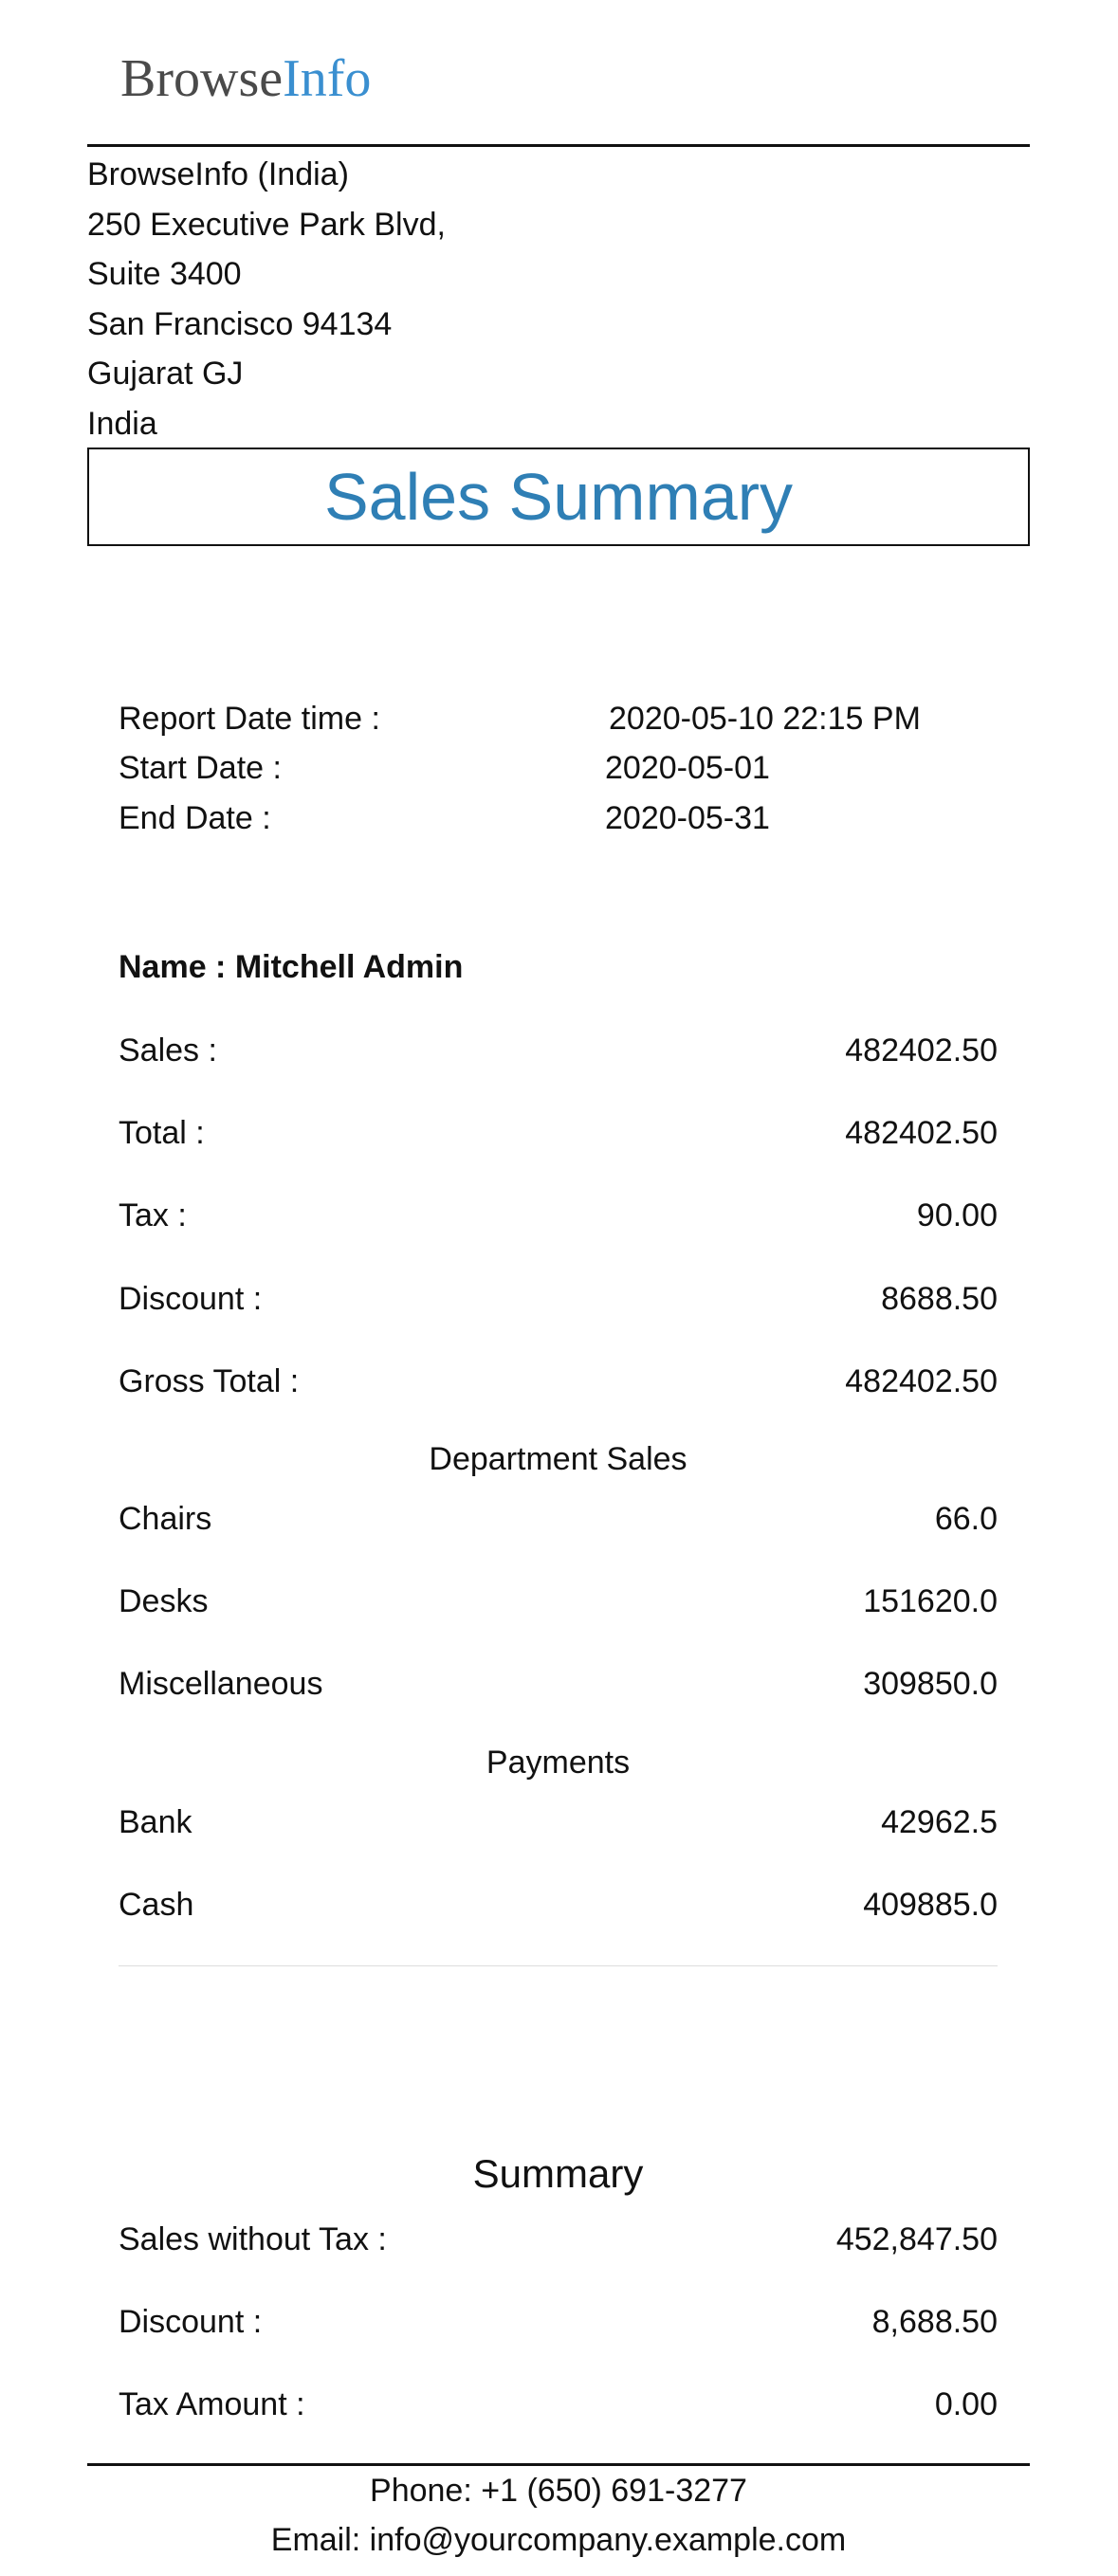 The image size is (1118, 2576). I want to click on summary-label: Sales without Tax :, so click(253, 2239).